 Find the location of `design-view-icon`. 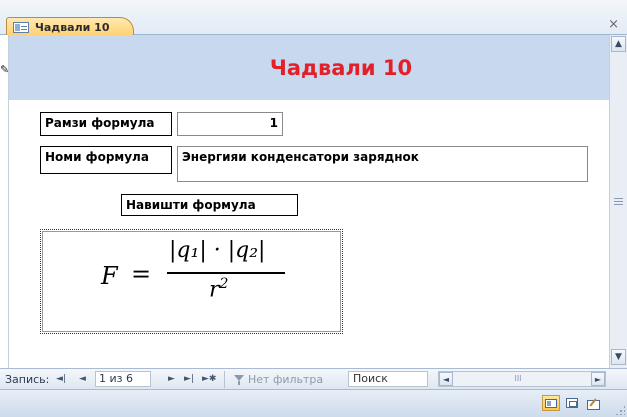

design-view-icon is located at coordinates (593, 404).